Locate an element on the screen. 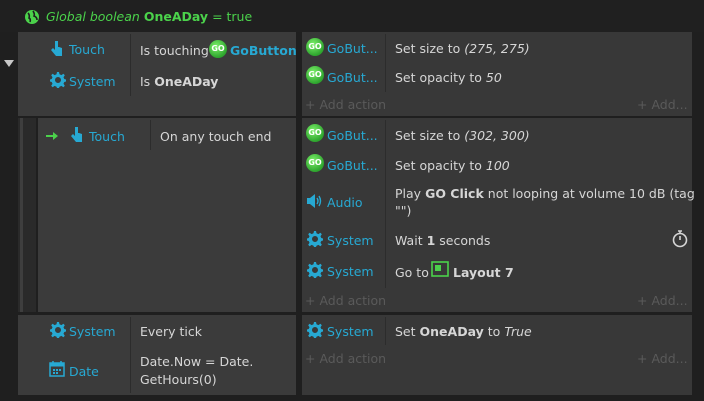  condition-text: Every tick is located at coordinates (171, 331).